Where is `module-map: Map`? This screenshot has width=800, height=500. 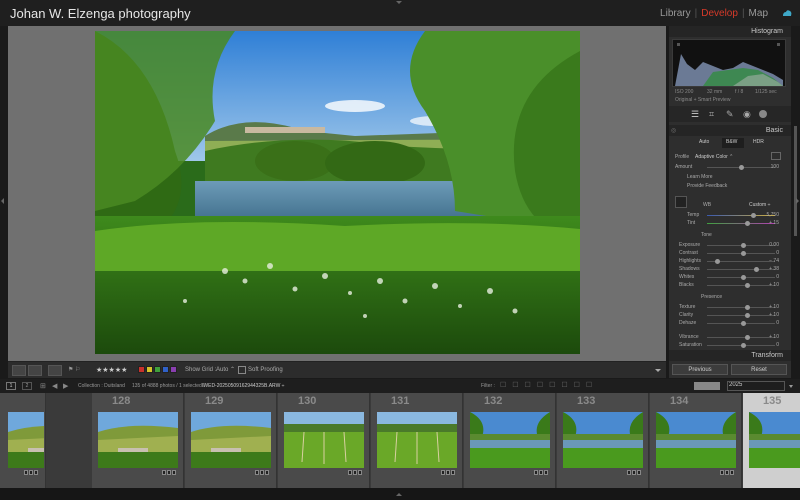 module-map: Map is located at coordinates (758, 13).